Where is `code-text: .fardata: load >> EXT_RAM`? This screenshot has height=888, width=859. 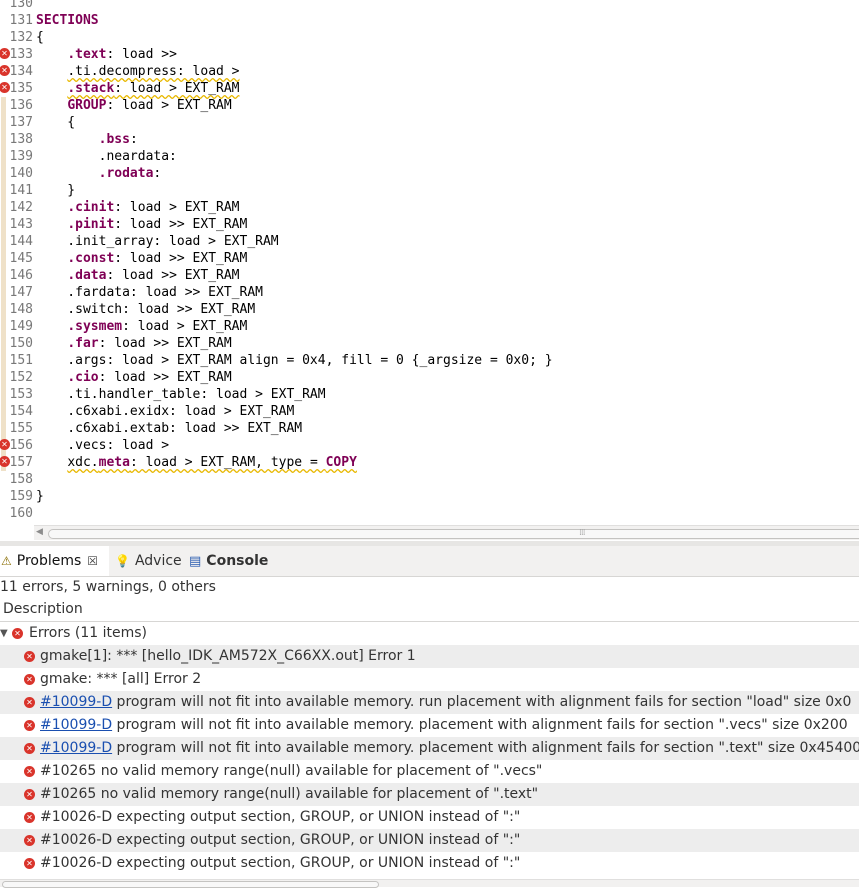 code-text: .fardata: load >> EXT_RAM is located at coordinates (149, 292).